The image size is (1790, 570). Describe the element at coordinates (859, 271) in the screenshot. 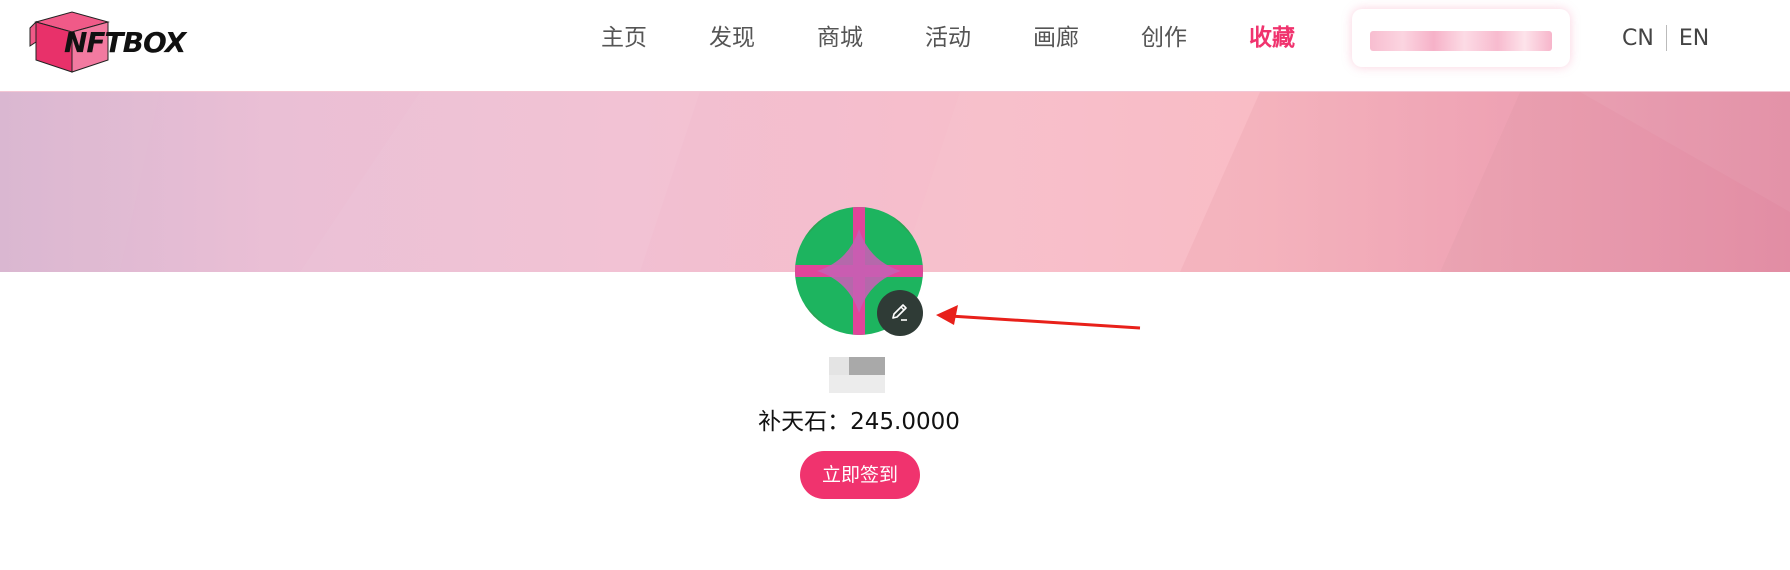

I see `avatar-container` at that location.